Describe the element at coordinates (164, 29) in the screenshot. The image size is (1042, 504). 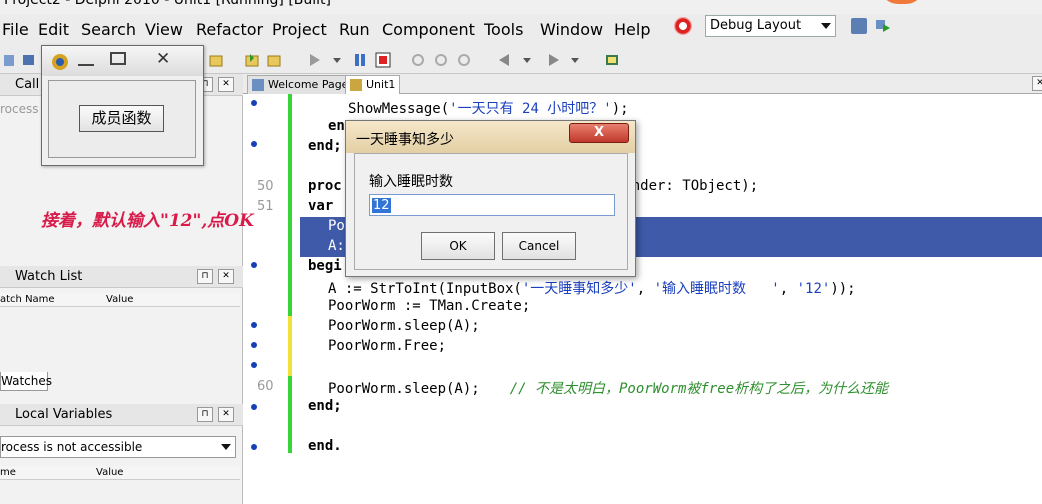
I see `menu-view: View` at that location.